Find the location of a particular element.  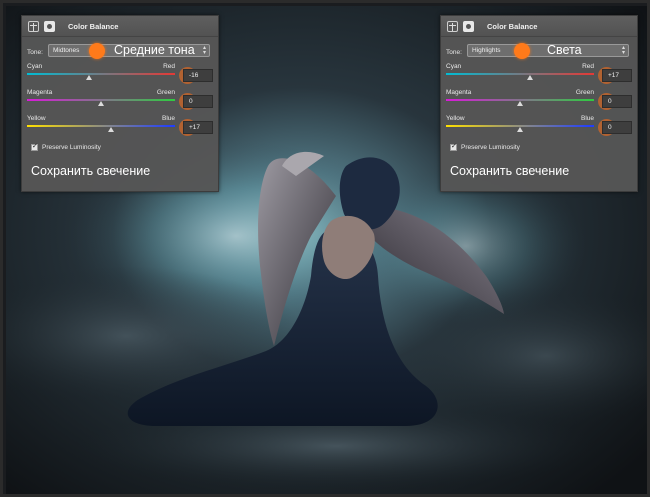

value-text: -16 is located at coordinates (194, 75).